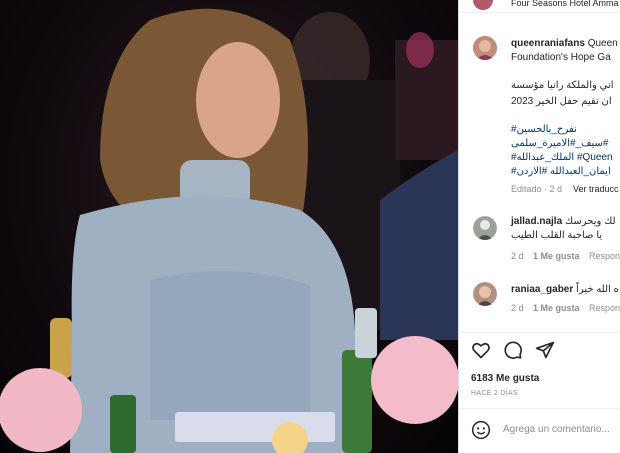 Image resolution: width=620 pixels, height=453 pixels. What do you see at coordinates (494, 393) in the screenshot?
I see `post-time-ago: HACE 2 DÍAS` at bounding box center [494, 393].